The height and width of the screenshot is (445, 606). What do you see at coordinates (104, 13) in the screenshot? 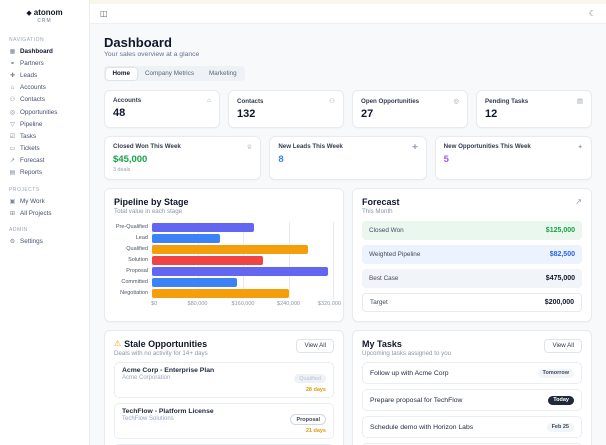
I see `sidebar-toggle-icon: ◫` at bounding box center [104, 13].